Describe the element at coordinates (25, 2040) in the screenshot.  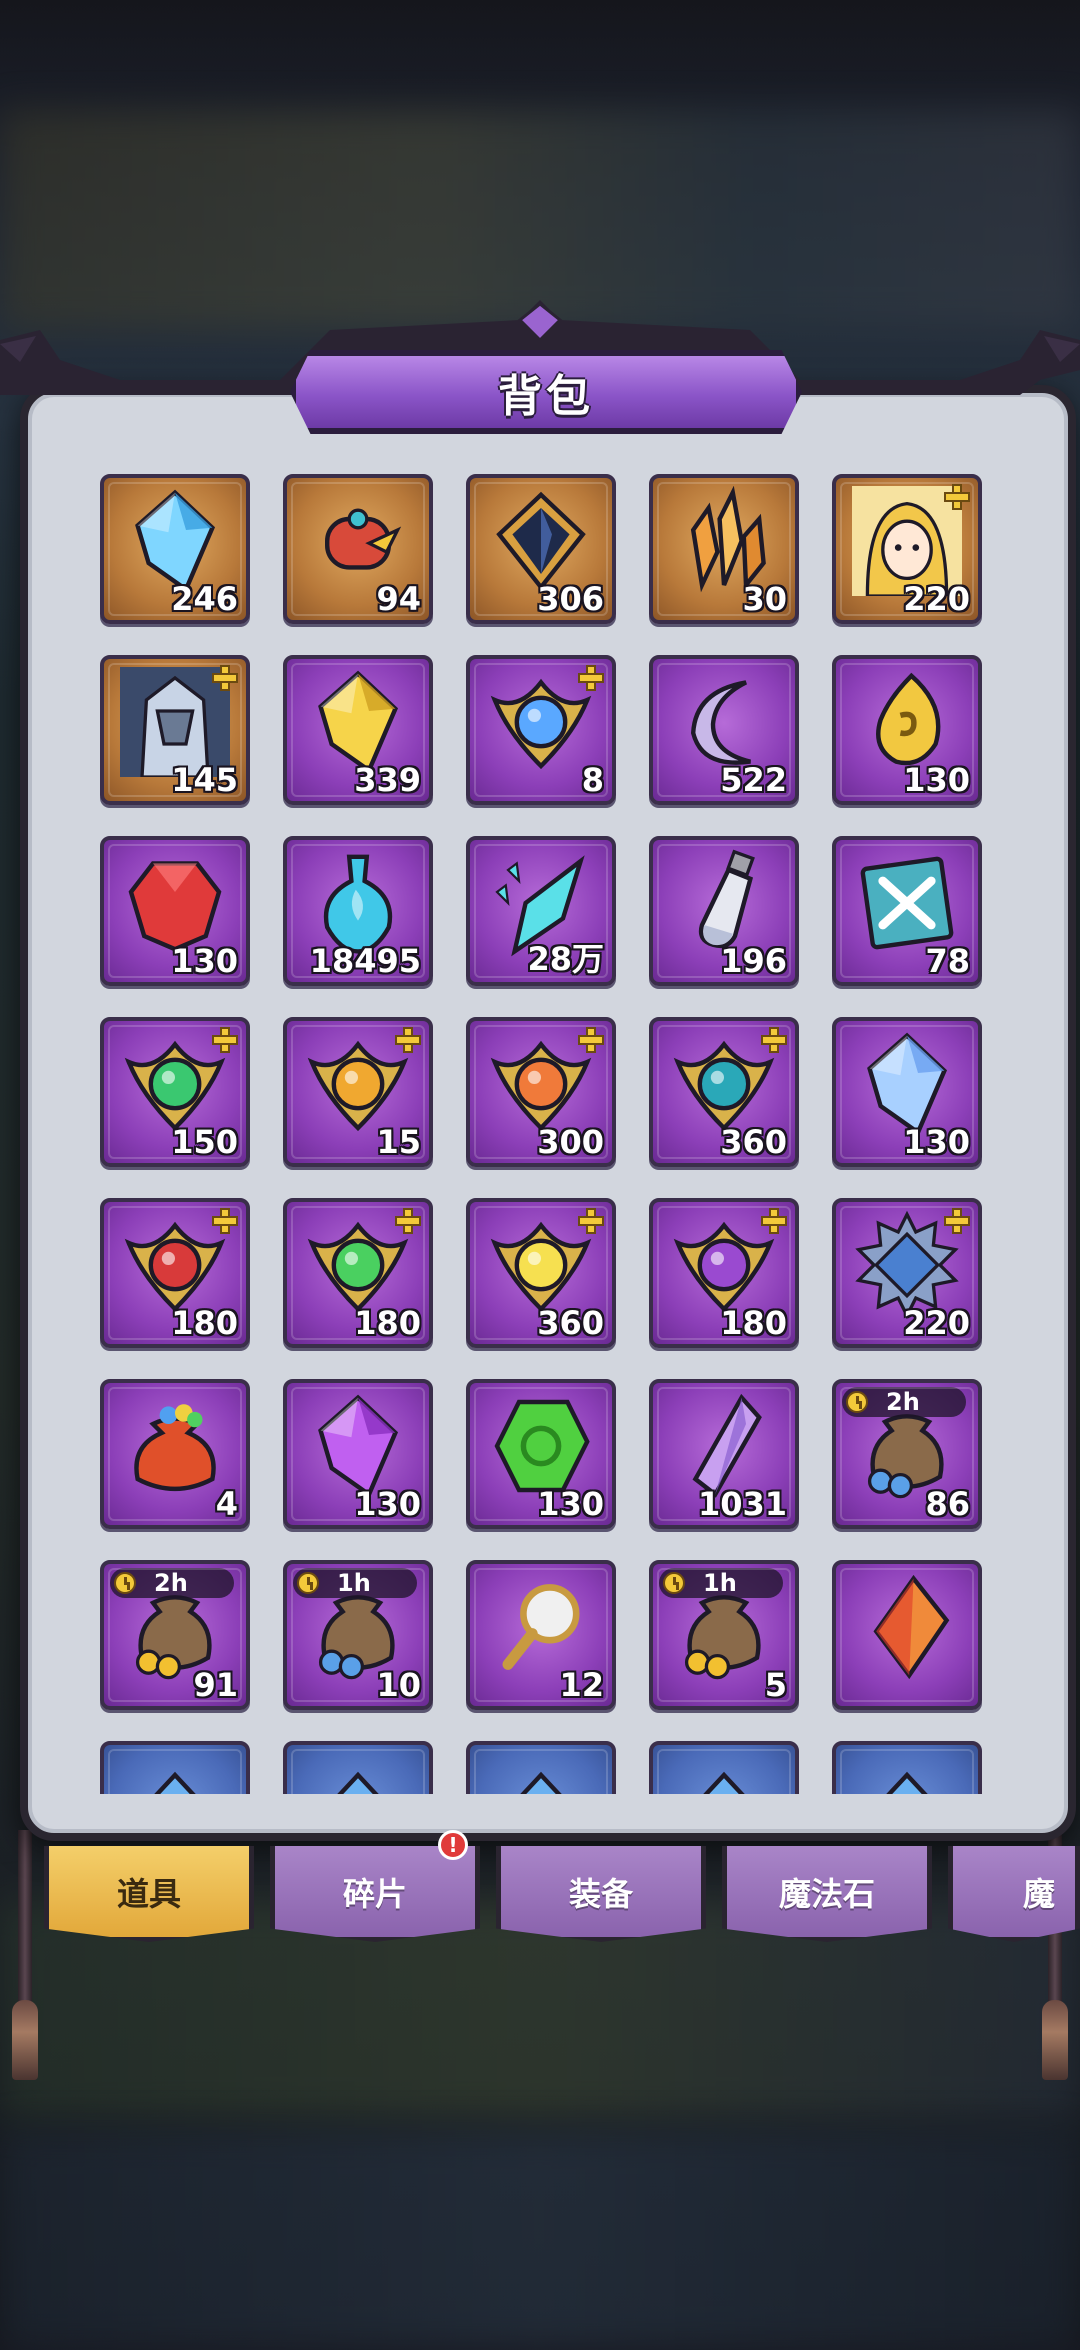
I see `tassel-left` at that location.